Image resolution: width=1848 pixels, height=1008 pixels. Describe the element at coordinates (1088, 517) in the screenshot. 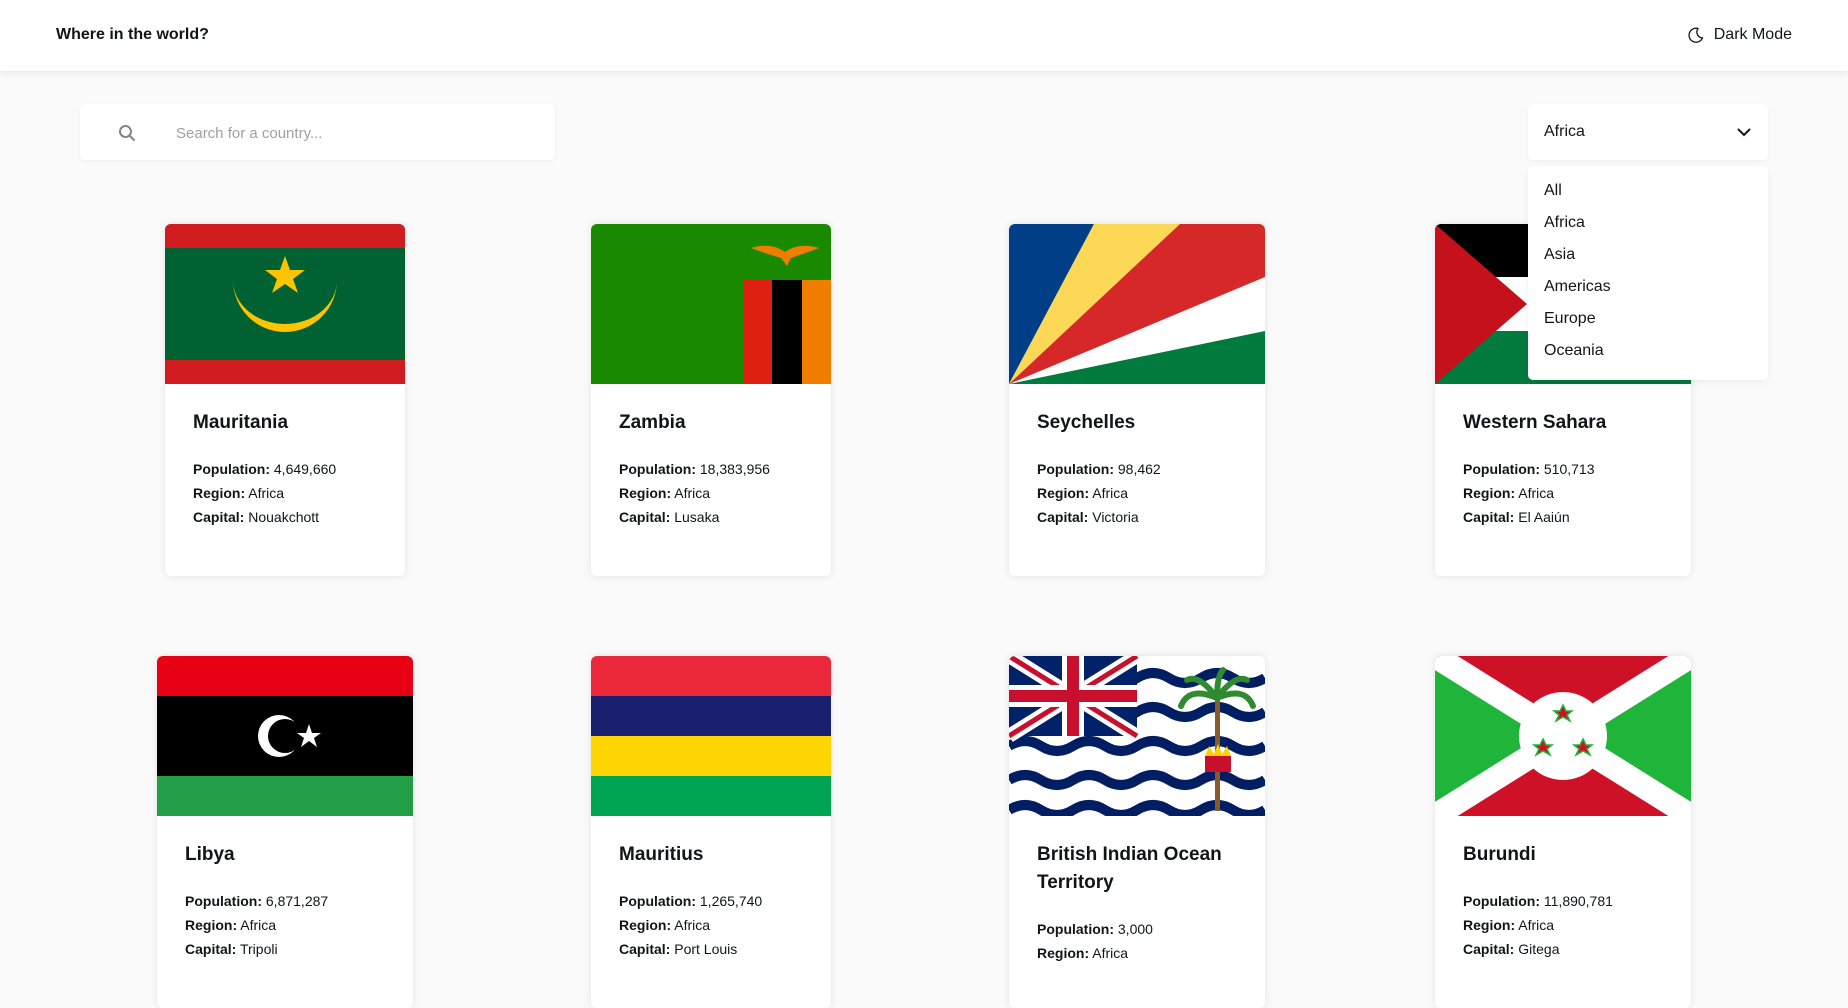

I see `country-capital: Capital: Victoria` at that location.